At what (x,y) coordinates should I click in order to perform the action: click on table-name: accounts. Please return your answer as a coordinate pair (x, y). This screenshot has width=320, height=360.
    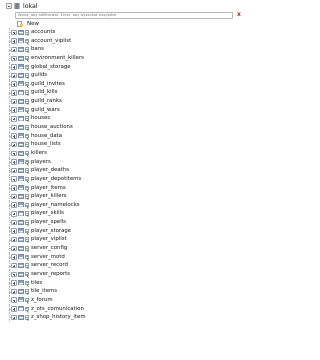
    Looking at the image, I should click on (43, 32).